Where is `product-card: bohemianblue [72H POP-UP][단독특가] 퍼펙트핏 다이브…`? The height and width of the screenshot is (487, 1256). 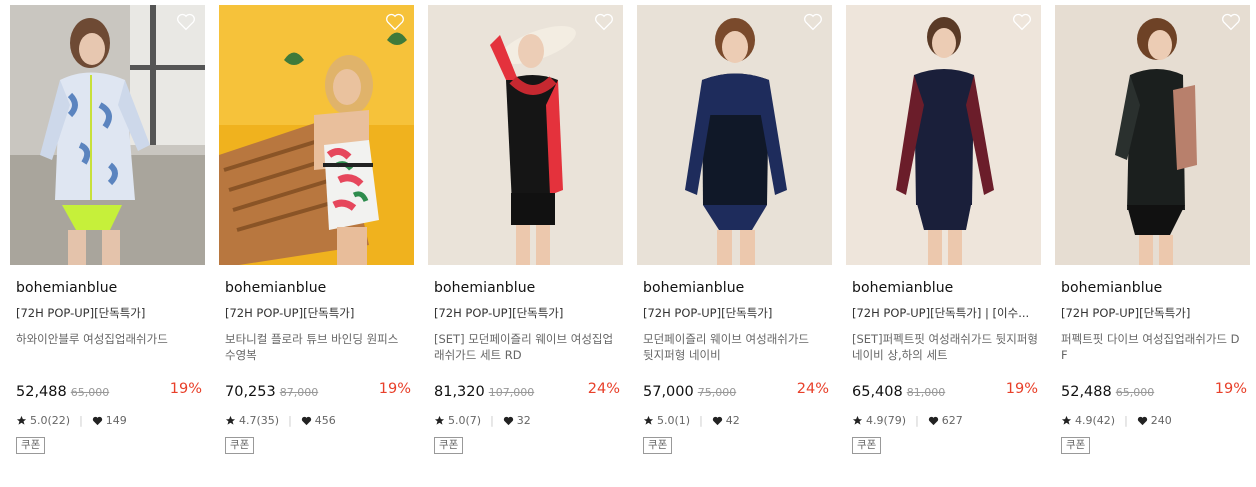 product-card: bohemianblue [72H POP-UP][단독특가] 퍼펙트핏 다이브… is located at coordinates (1152, 240).